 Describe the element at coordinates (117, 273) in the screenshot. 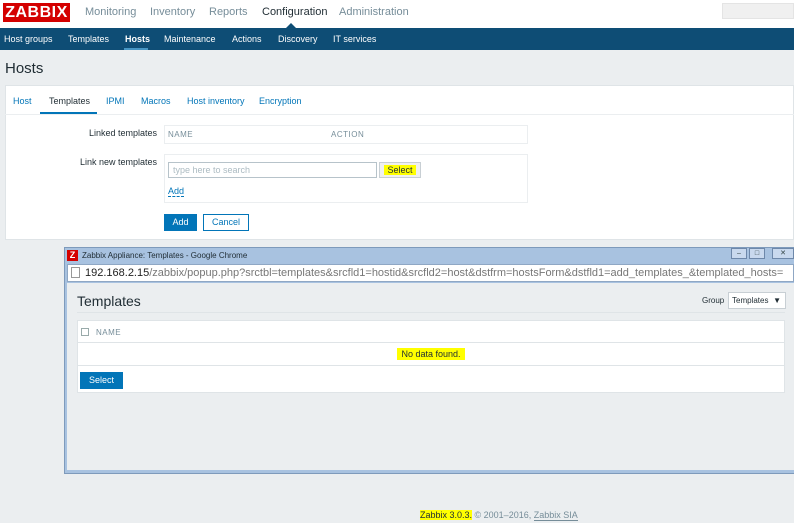

I see `url-host: 192.168.2.15` at that location.